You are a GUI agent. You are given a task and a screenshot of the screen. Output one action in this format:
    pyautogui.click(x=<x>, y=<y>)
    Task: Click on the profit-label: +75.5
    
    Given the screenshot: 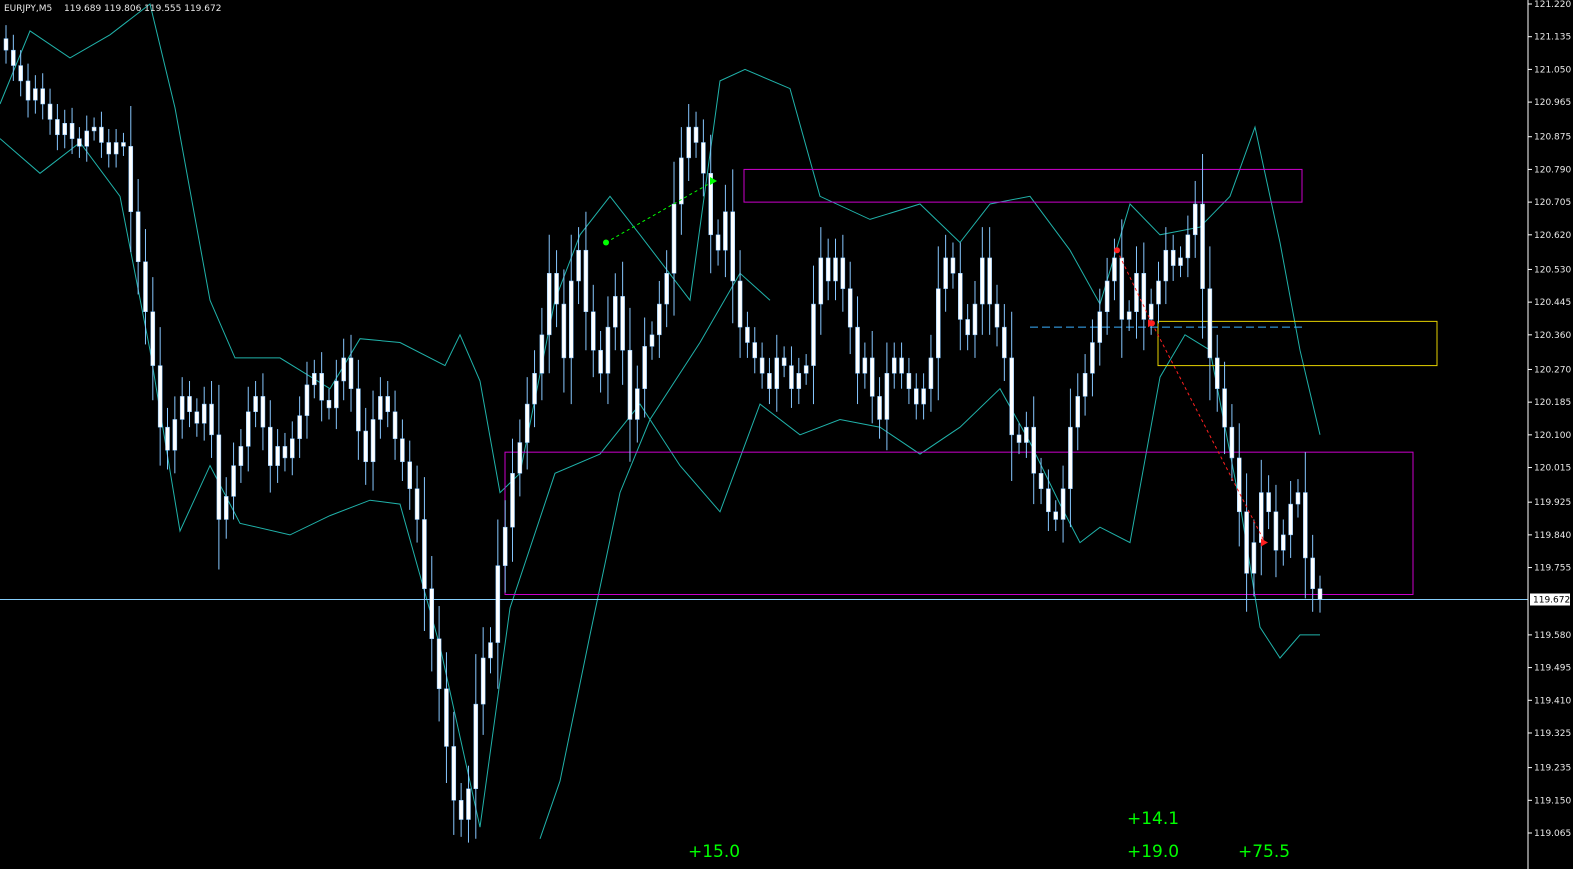 What is the action you would take?
    pyautogui.click(x=1264, y=852)
    